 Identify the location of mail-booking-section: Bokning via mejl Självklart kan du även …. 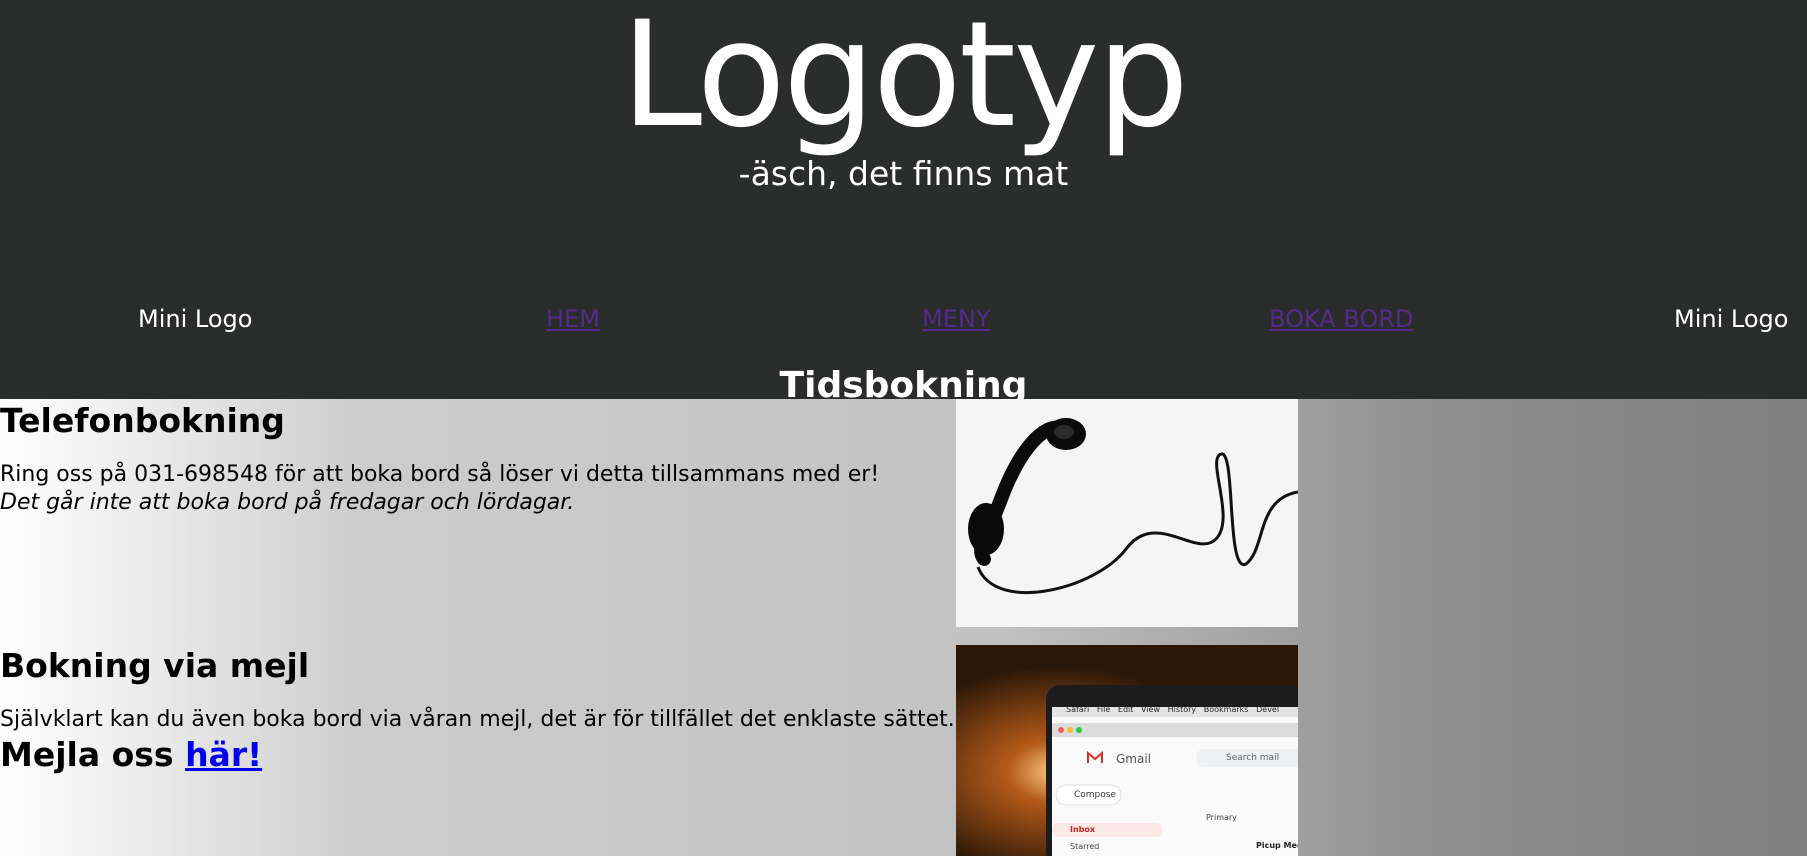
(477, 710).